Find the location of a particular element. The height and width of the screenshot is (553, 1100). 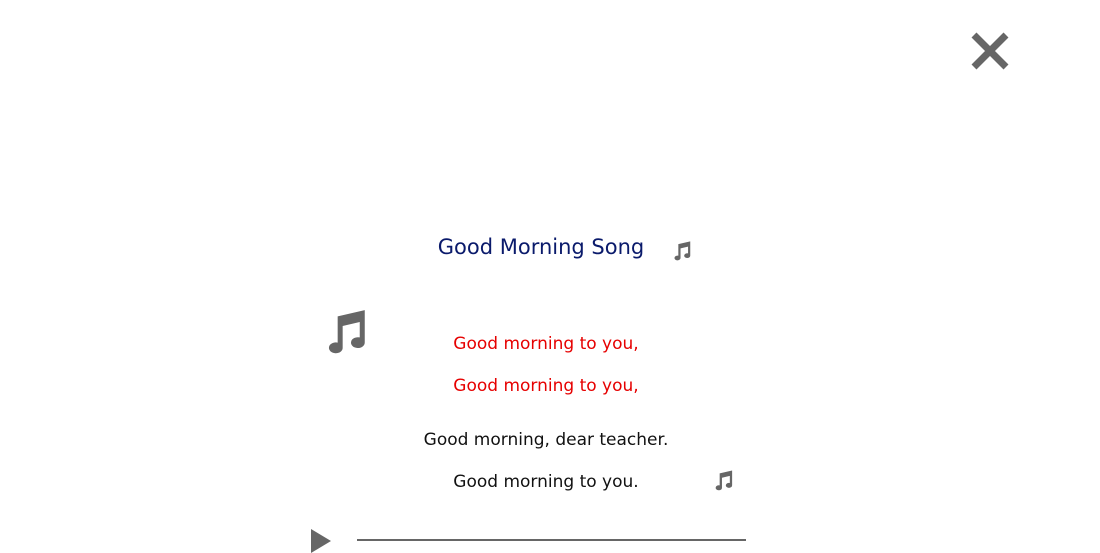

lyric-music-note-button is located at coordinates (723, 480).